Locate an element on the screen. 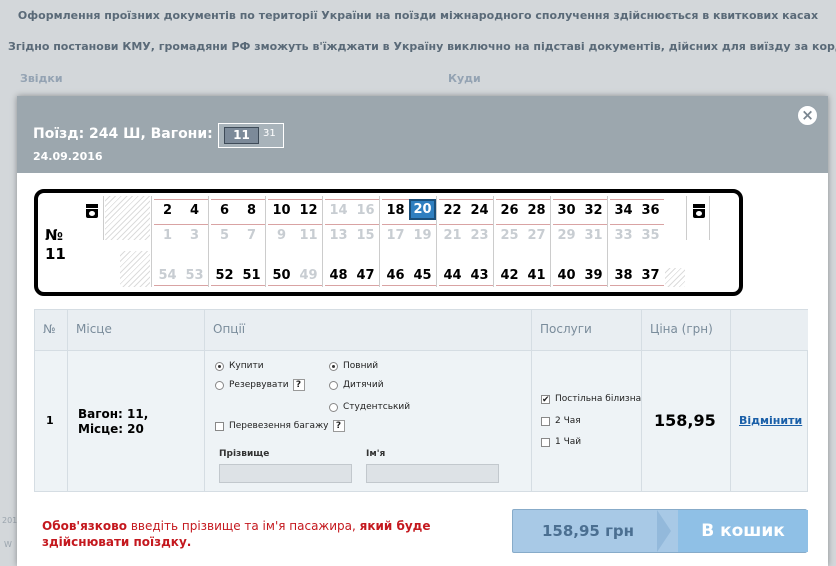 This screenshot has width=836, height=566. option-child-label: Дитячий is located at coordinates (363, 385).